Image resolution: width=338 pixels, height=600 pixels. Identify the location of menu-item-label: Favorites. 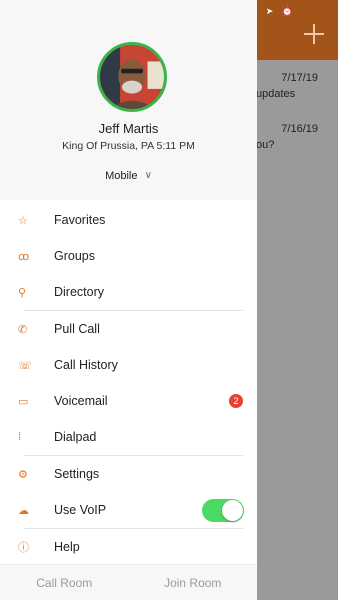
(80, 220).